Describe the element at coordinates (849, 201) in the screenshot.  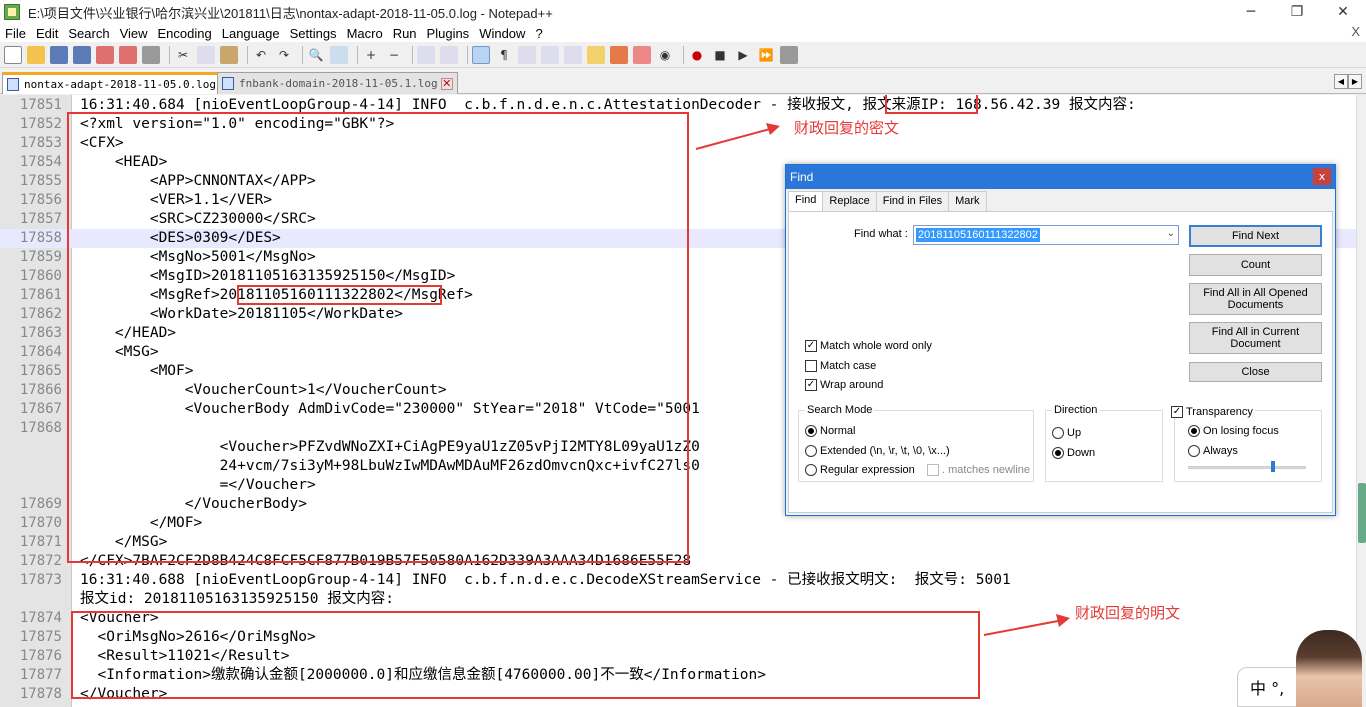
I see `tab-replace: Replace` at that location.